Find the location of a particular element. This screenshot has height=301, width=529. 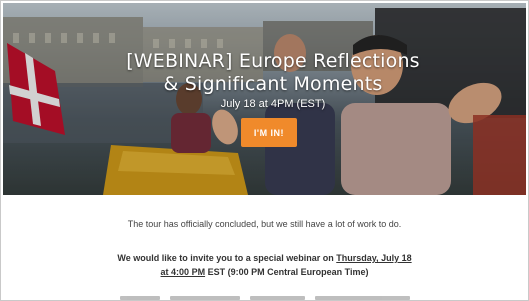

webinar-date: July 18 at 4PM (EST) is located at coordinates (273, 104).